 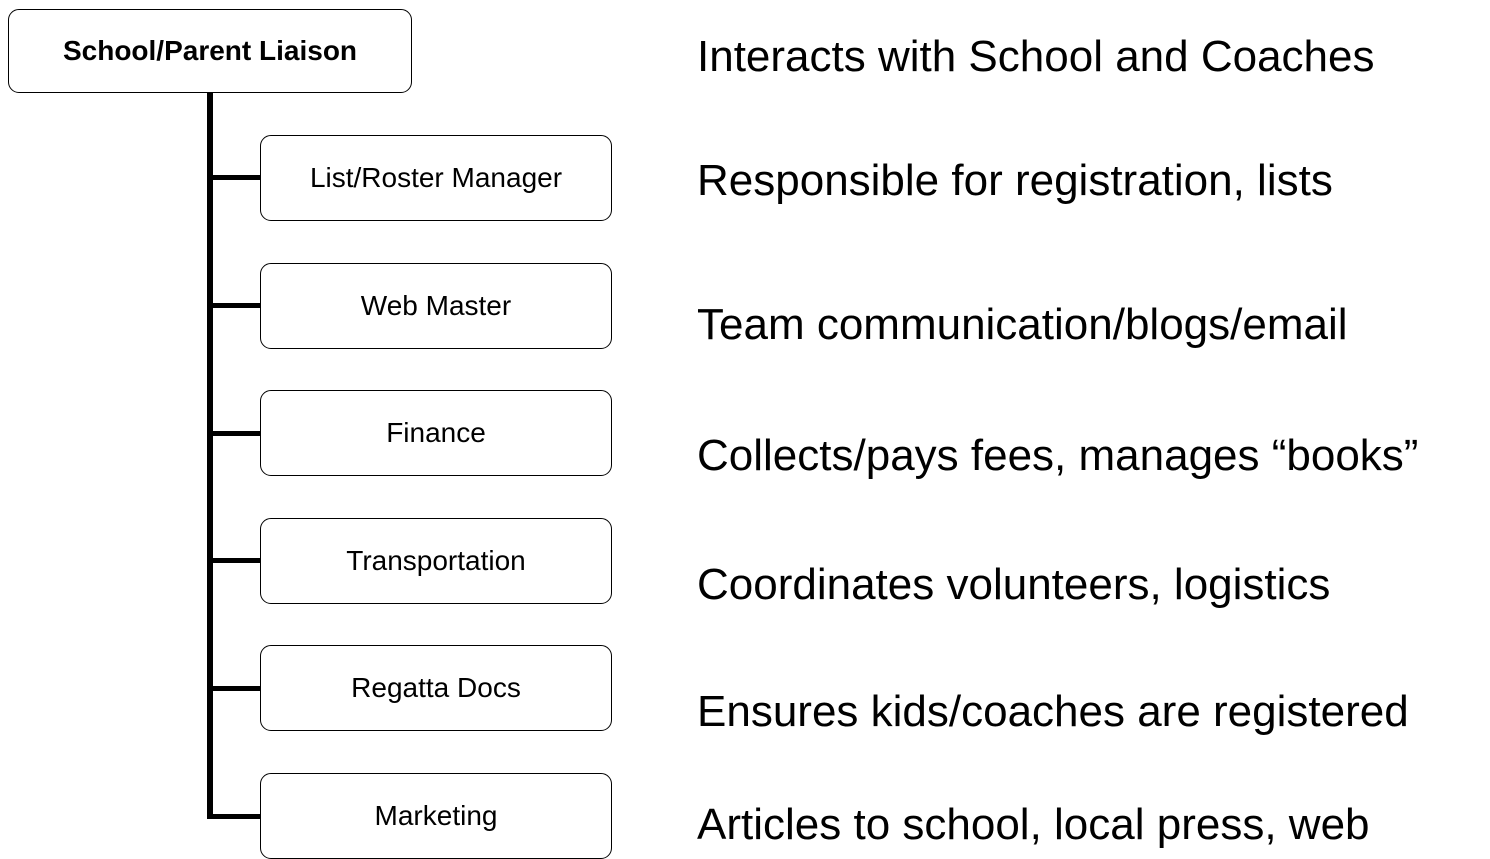 I want to click on role-node-finance: Finance, so click(x=436, y=433).